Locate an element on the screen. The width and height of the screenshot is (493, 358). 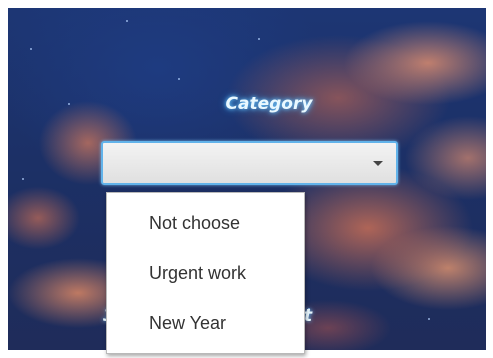
obscured-label-right: t is located at coordinates (308, 316).